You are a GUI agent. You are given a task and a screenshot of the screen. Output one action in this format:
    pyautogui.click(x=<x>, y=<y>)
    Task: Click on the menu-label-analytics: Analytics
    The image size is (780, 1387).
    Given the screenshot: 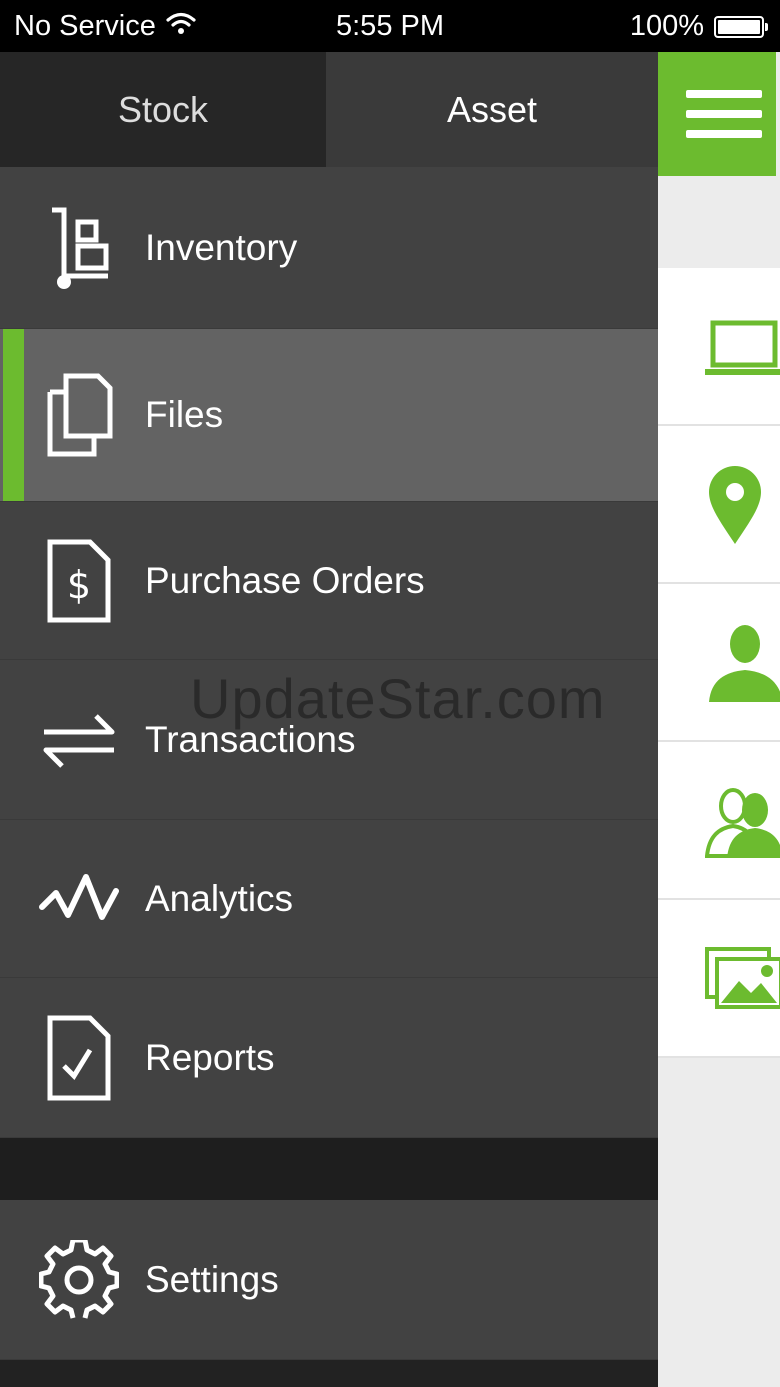 What is the action you would take?
    pyautogui.click(x=219, y=898)
    